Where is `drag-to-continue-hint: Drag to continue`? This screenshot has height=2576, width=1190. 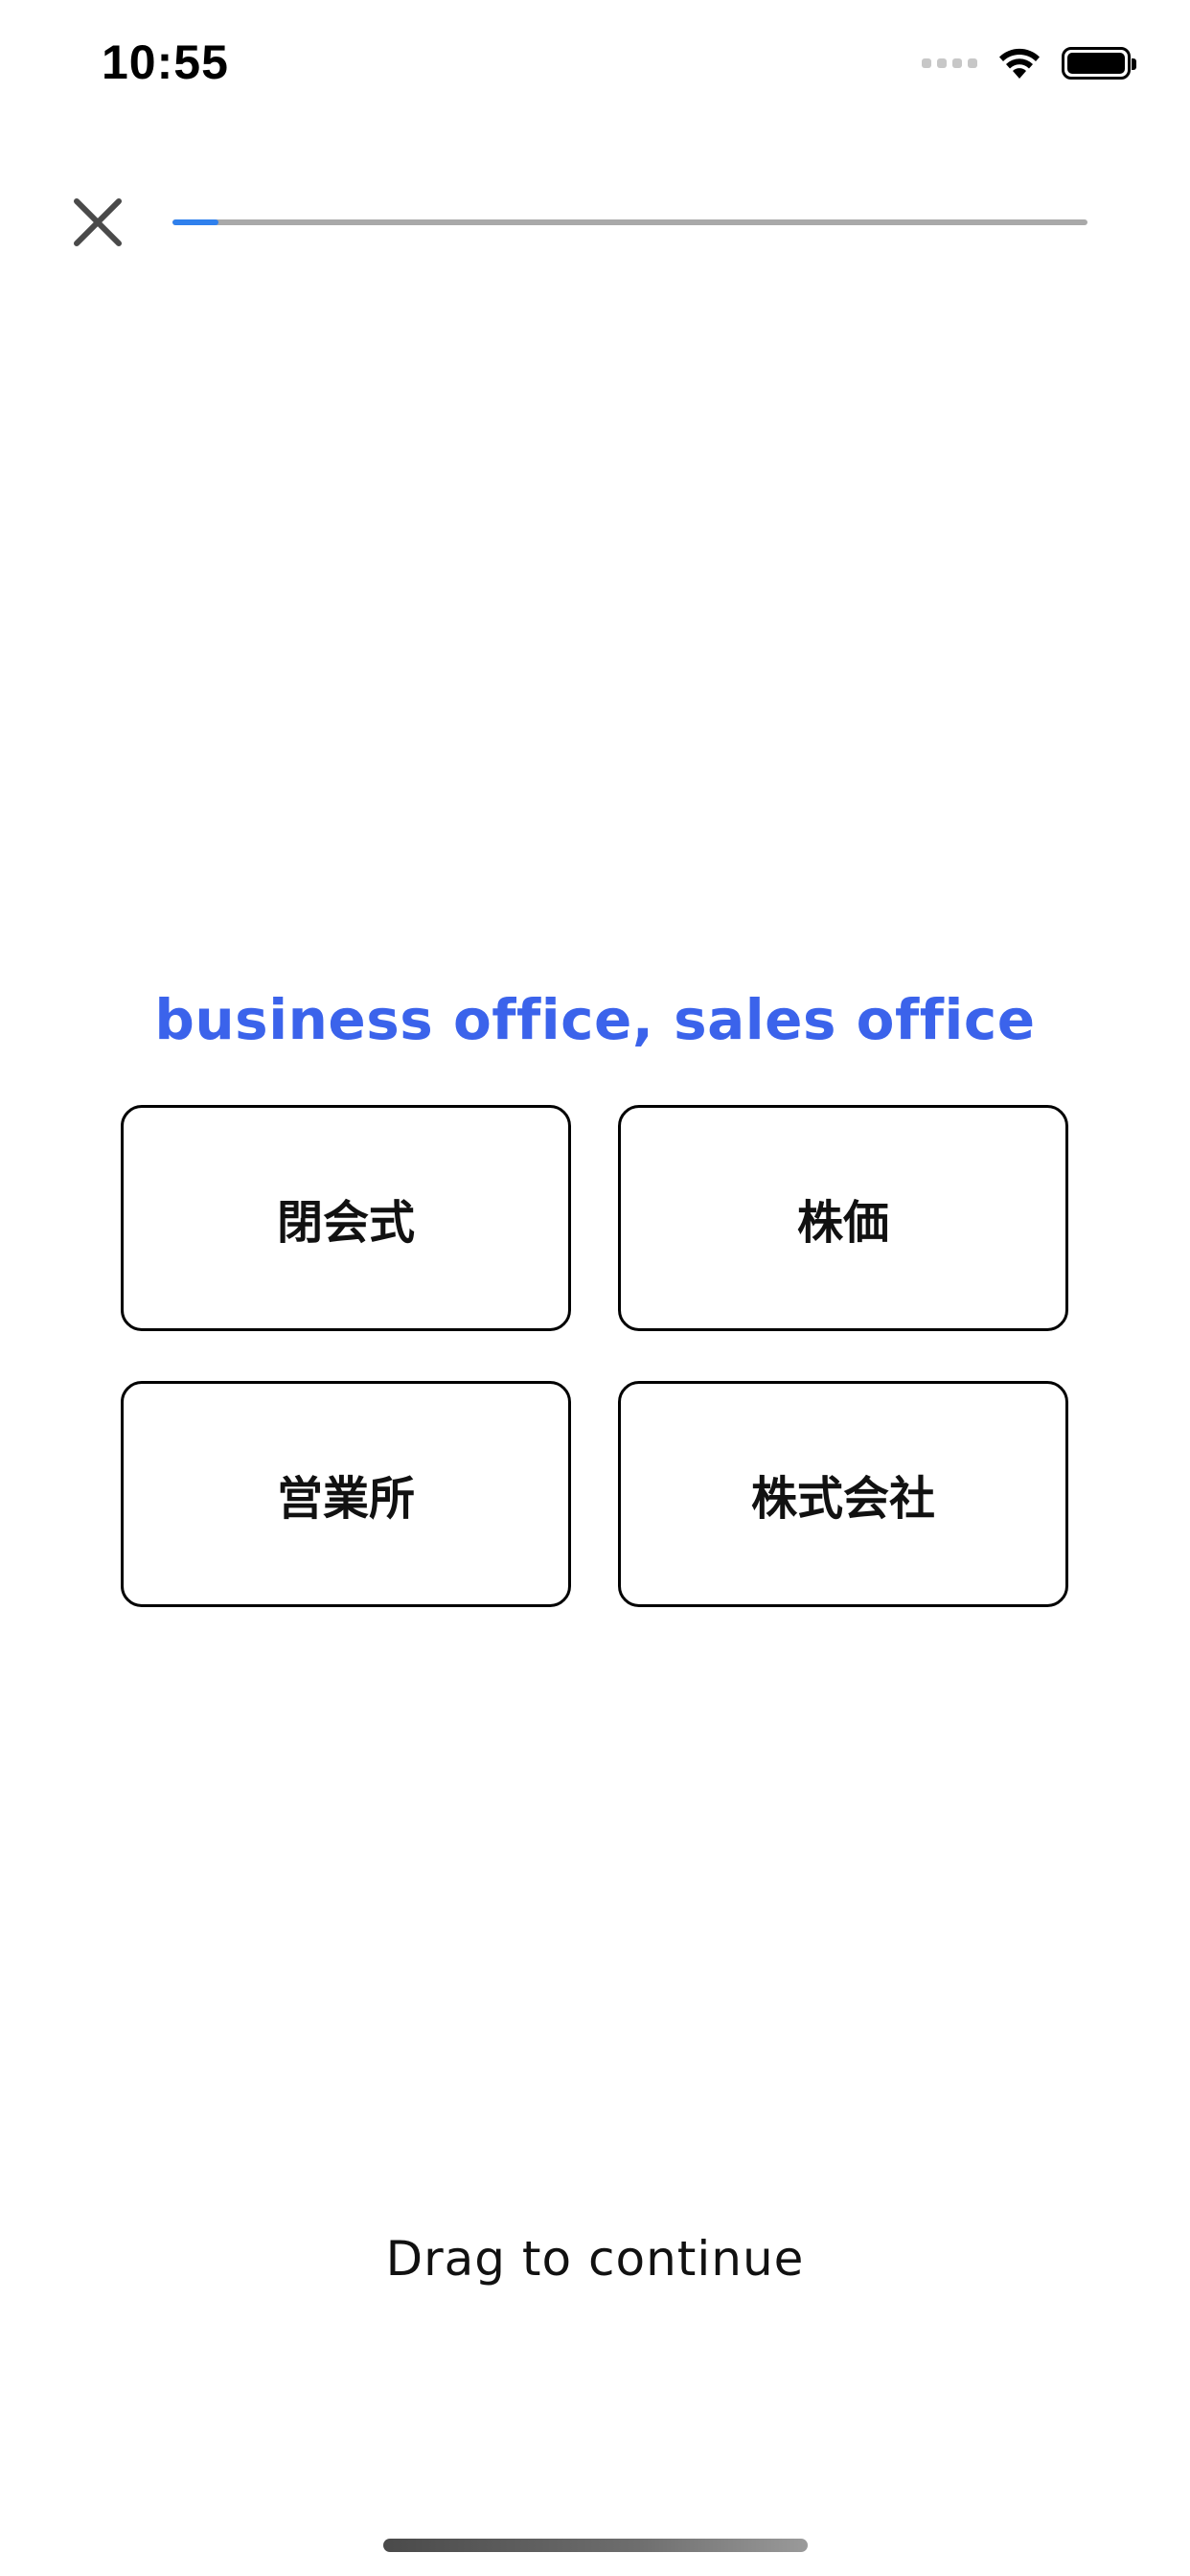 drag-to-continue-hint: Drag to continue is located at coordinates (595, 2259).